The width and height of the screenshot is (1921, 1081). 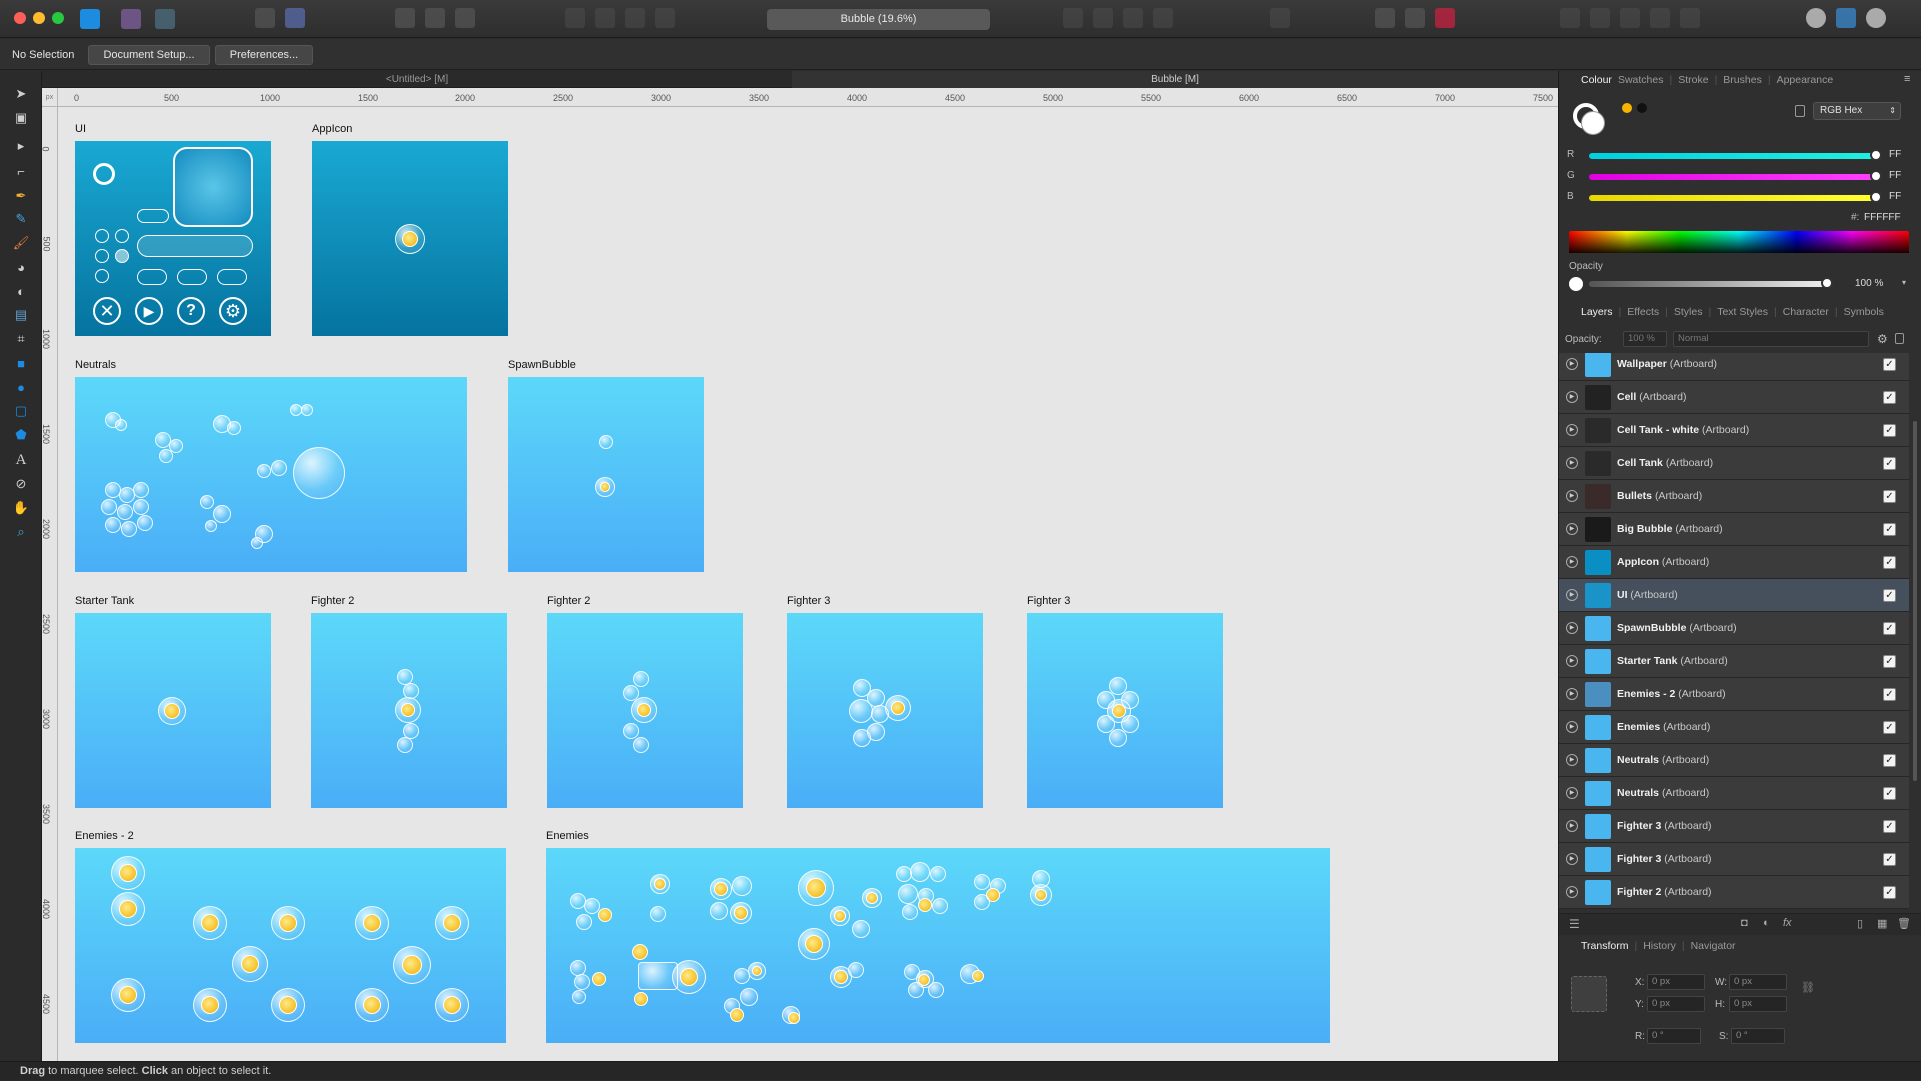 What do you see at coordinates (1864, 312) in the screenshot?
I see `tab-symbols: Symbols` at bounding box center [1864, 312].